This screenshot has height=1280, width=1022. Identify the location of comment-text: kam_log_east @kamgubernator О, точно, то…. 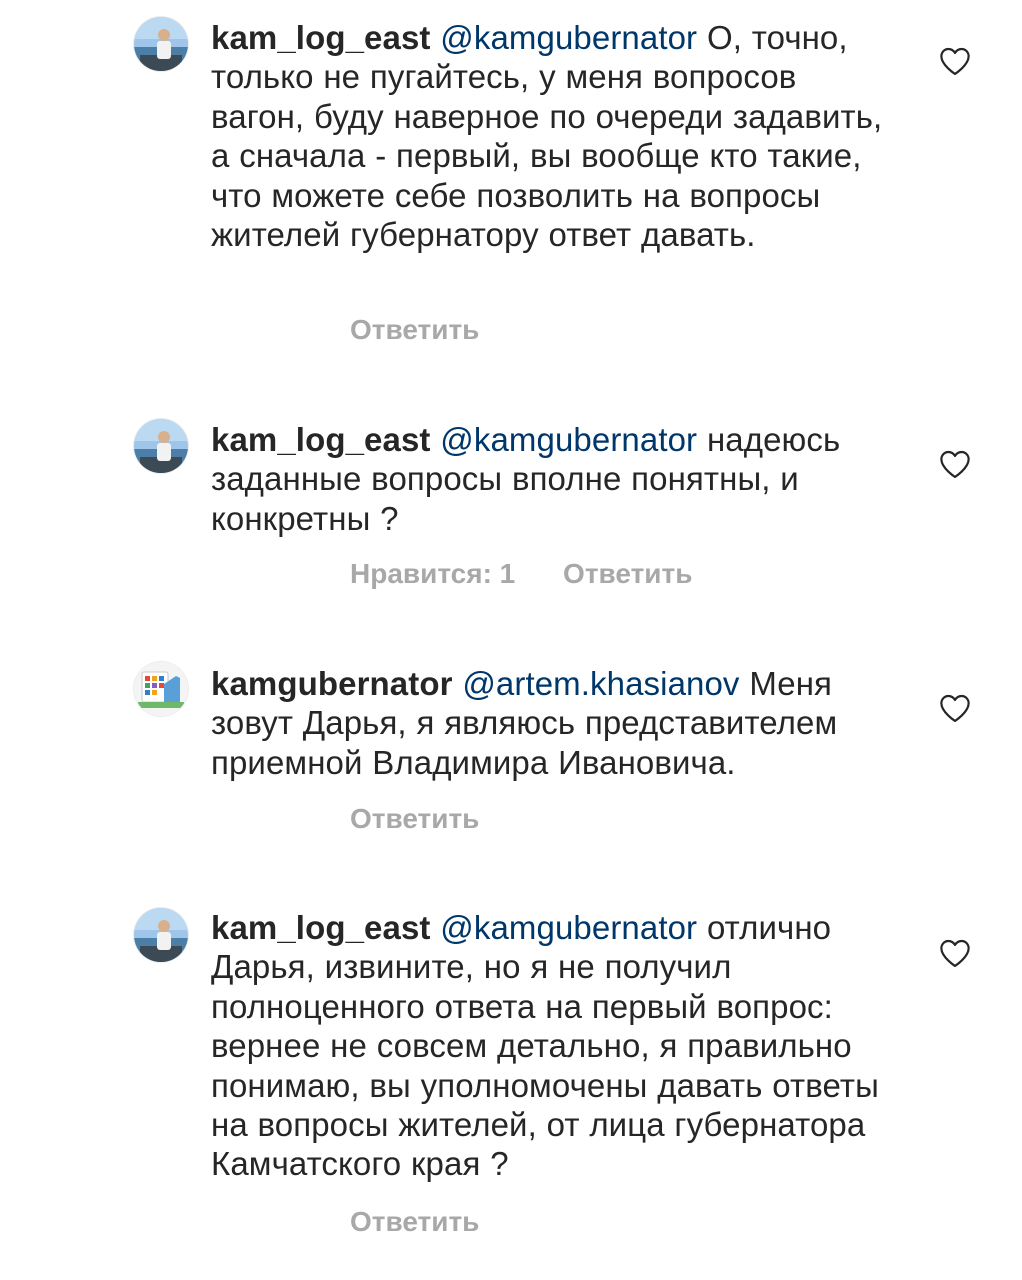
(551, 136).